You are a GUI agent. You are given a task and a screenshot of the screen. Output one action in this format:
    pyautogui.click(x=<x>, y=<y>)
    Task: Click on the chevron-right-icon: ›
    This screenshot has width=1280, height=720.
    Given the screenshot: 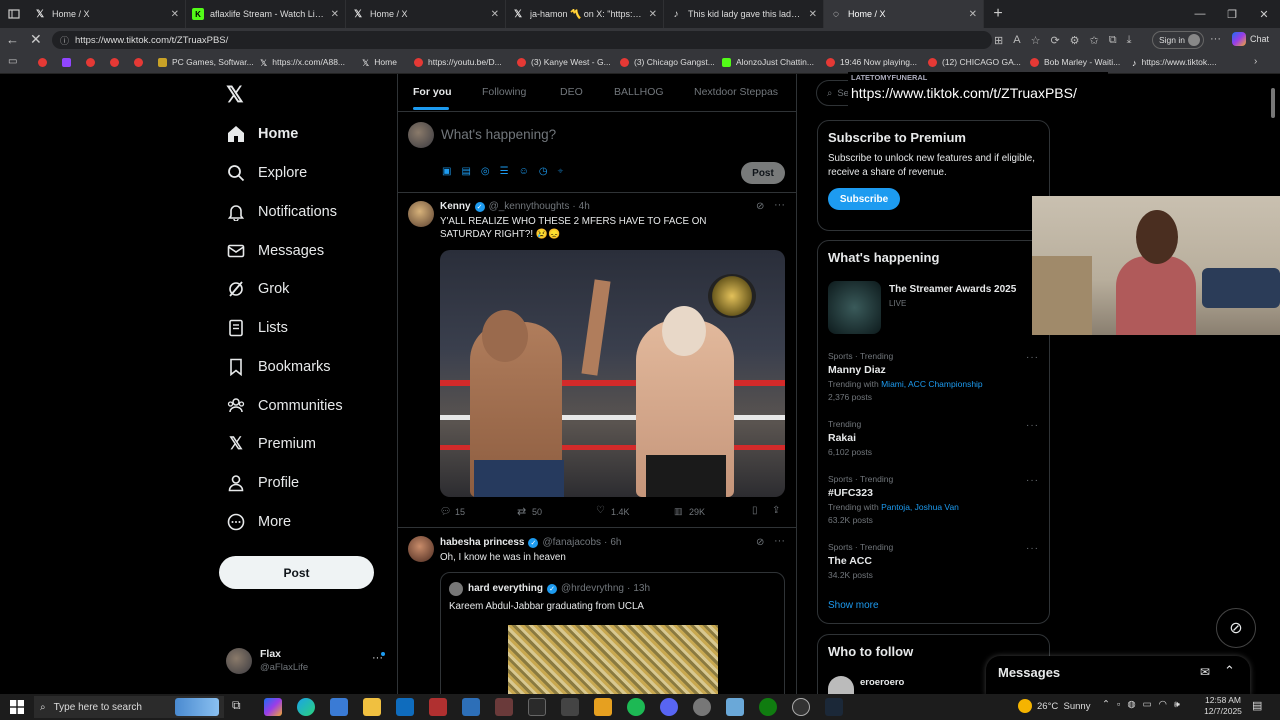 What is the action you would take?
    pyautogui.click(x=1255, y=61)
    